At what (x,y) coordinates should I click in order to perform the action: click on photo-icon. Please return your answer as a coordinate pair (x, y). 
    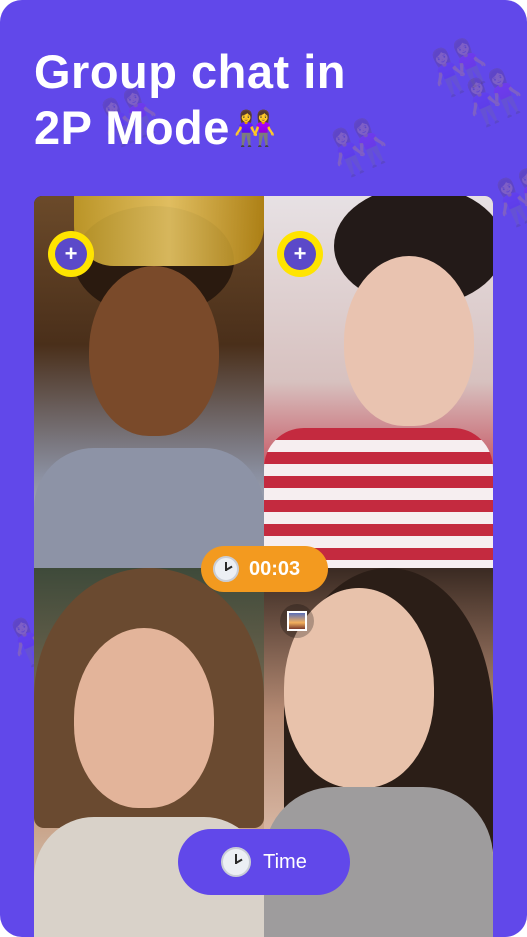
    Looking at the image, I should click on (297, 621).